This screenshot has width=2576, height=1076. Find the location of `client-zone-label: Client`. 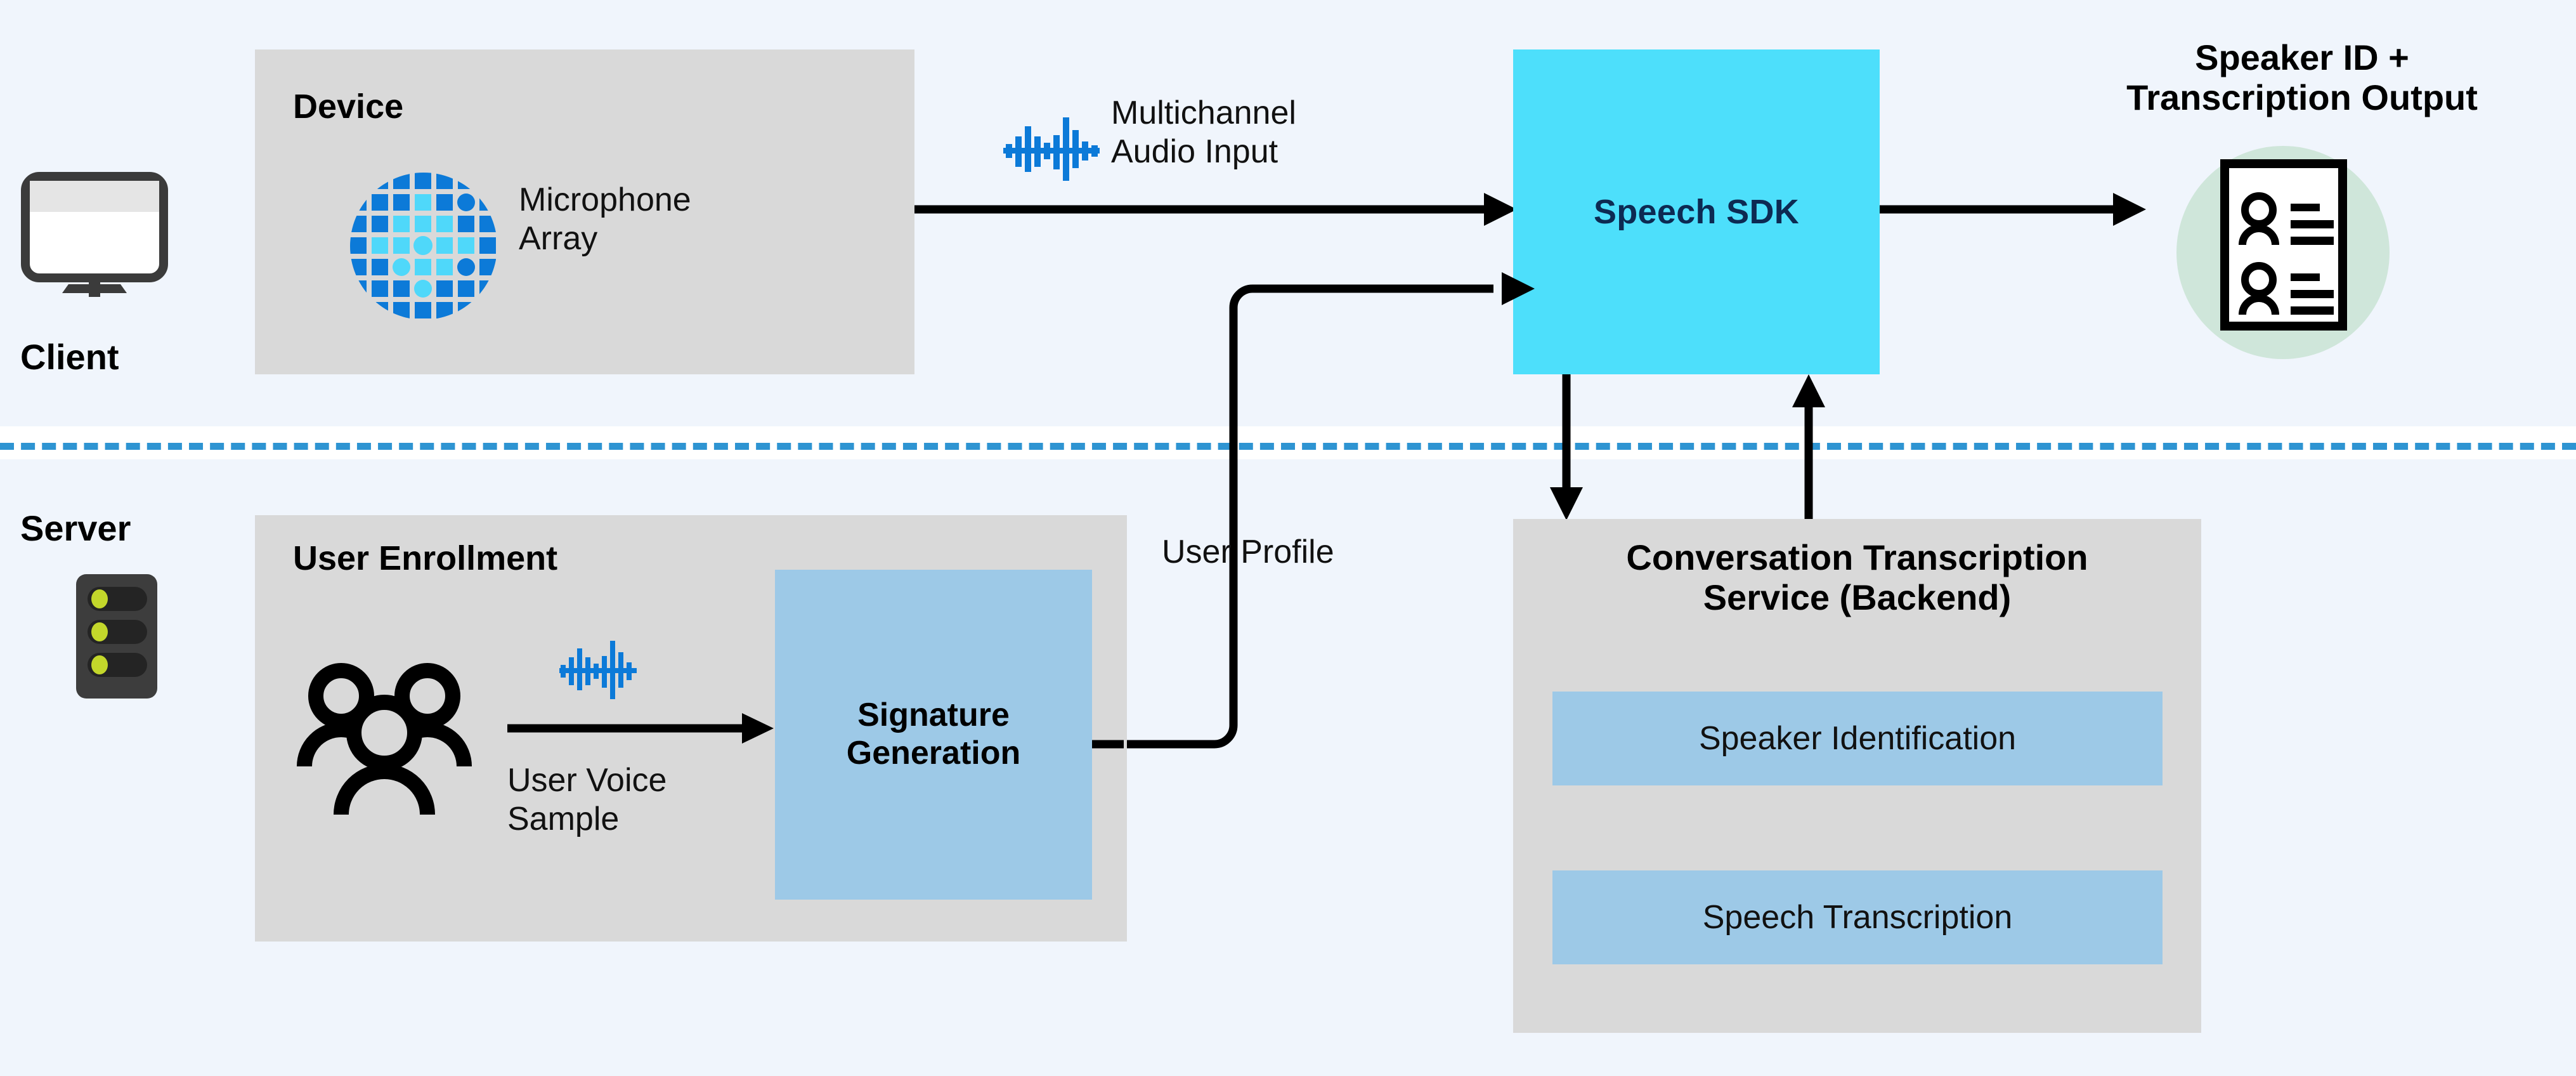

client-zone-label: Client is located at coordinates (69, 357).